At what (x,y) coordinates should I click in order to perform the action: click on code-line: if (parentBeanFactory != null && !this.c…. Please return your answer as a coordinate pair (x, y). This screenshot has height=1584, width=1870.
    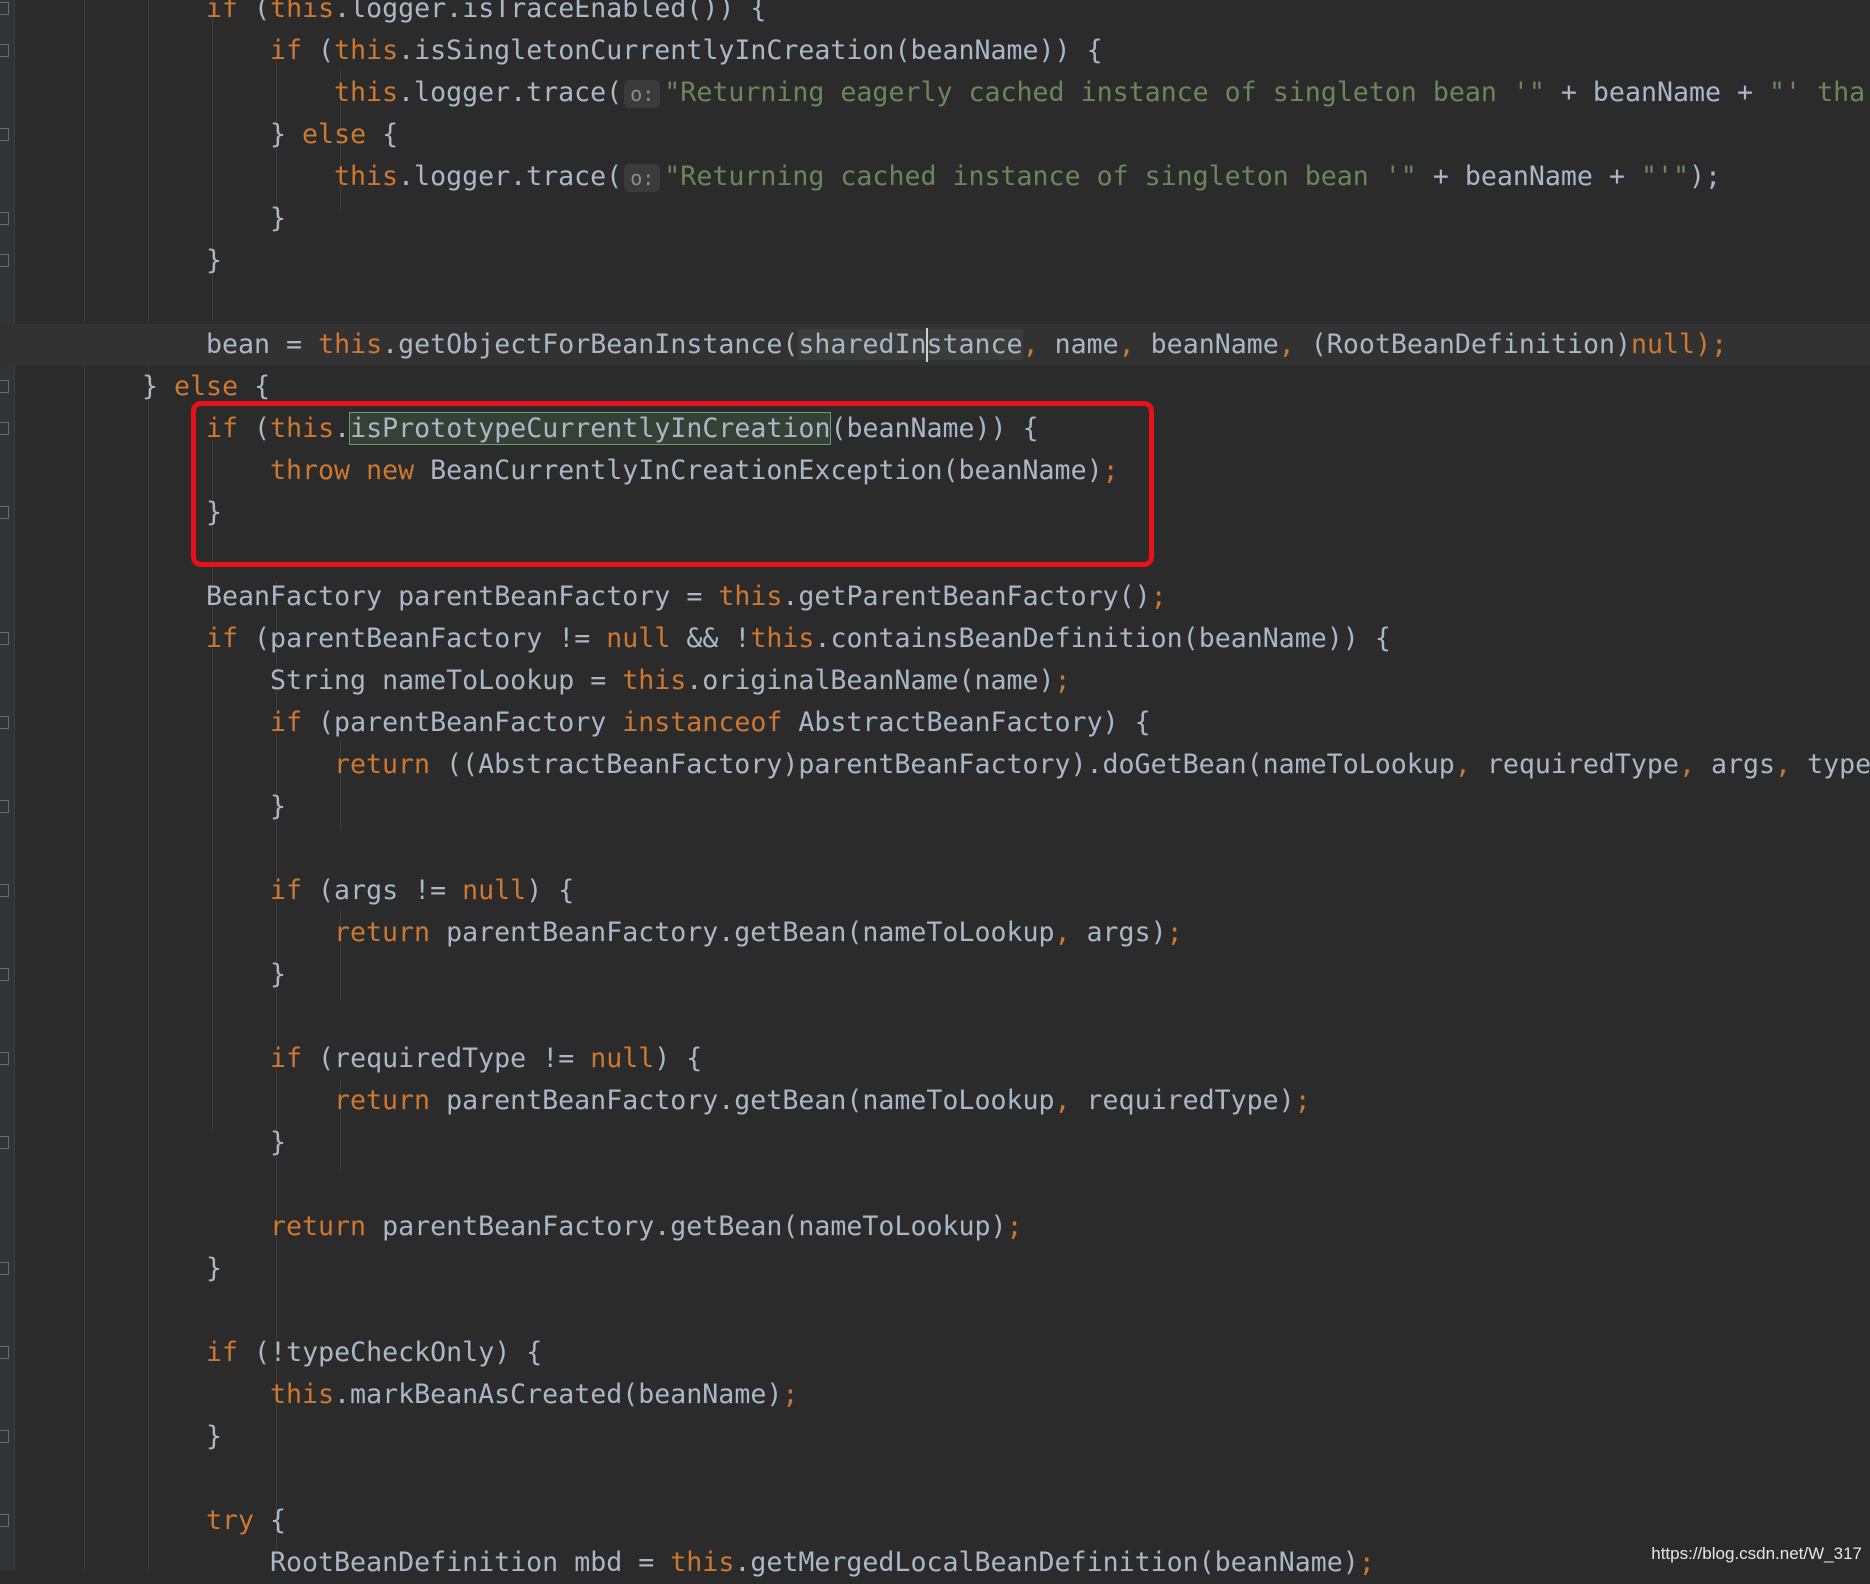
    Looking at the image, I should click on (798, 639).